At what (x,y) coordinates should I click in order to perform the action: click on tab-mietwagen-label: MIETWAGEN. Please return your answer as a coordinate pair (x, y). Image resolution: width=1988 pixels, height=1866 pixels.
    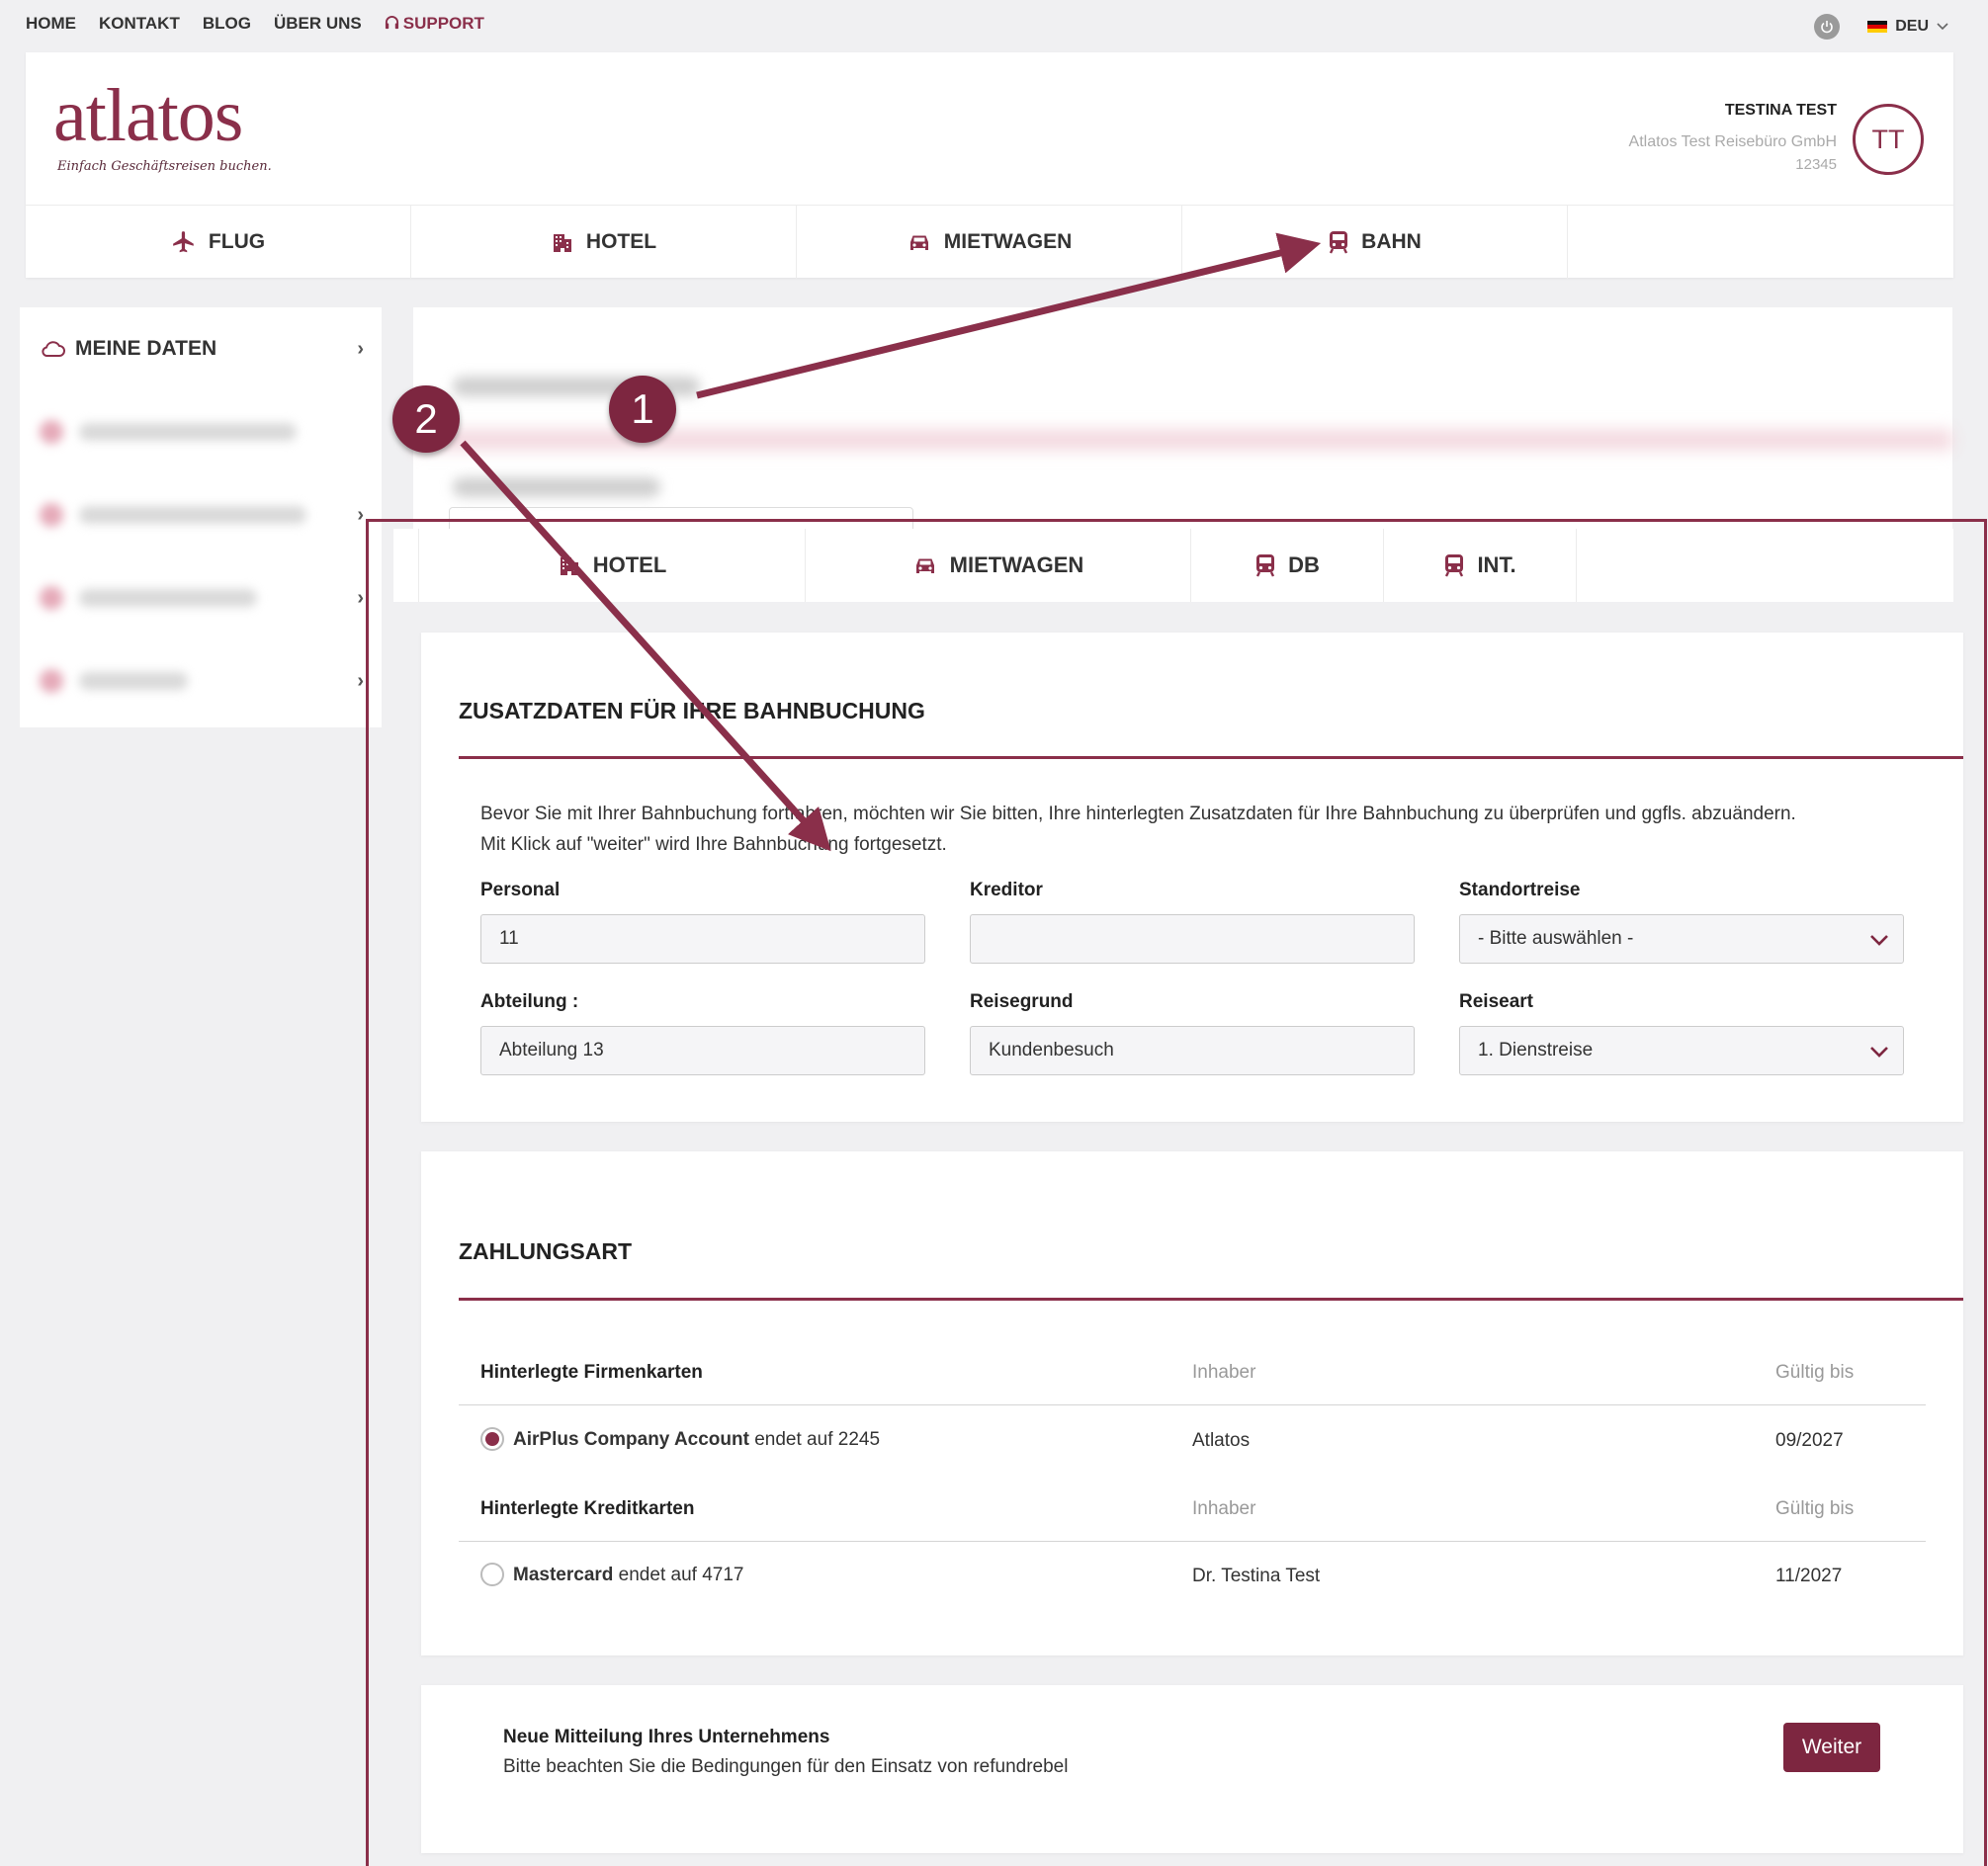
    Looking at the image, I should click on (1008, 241).